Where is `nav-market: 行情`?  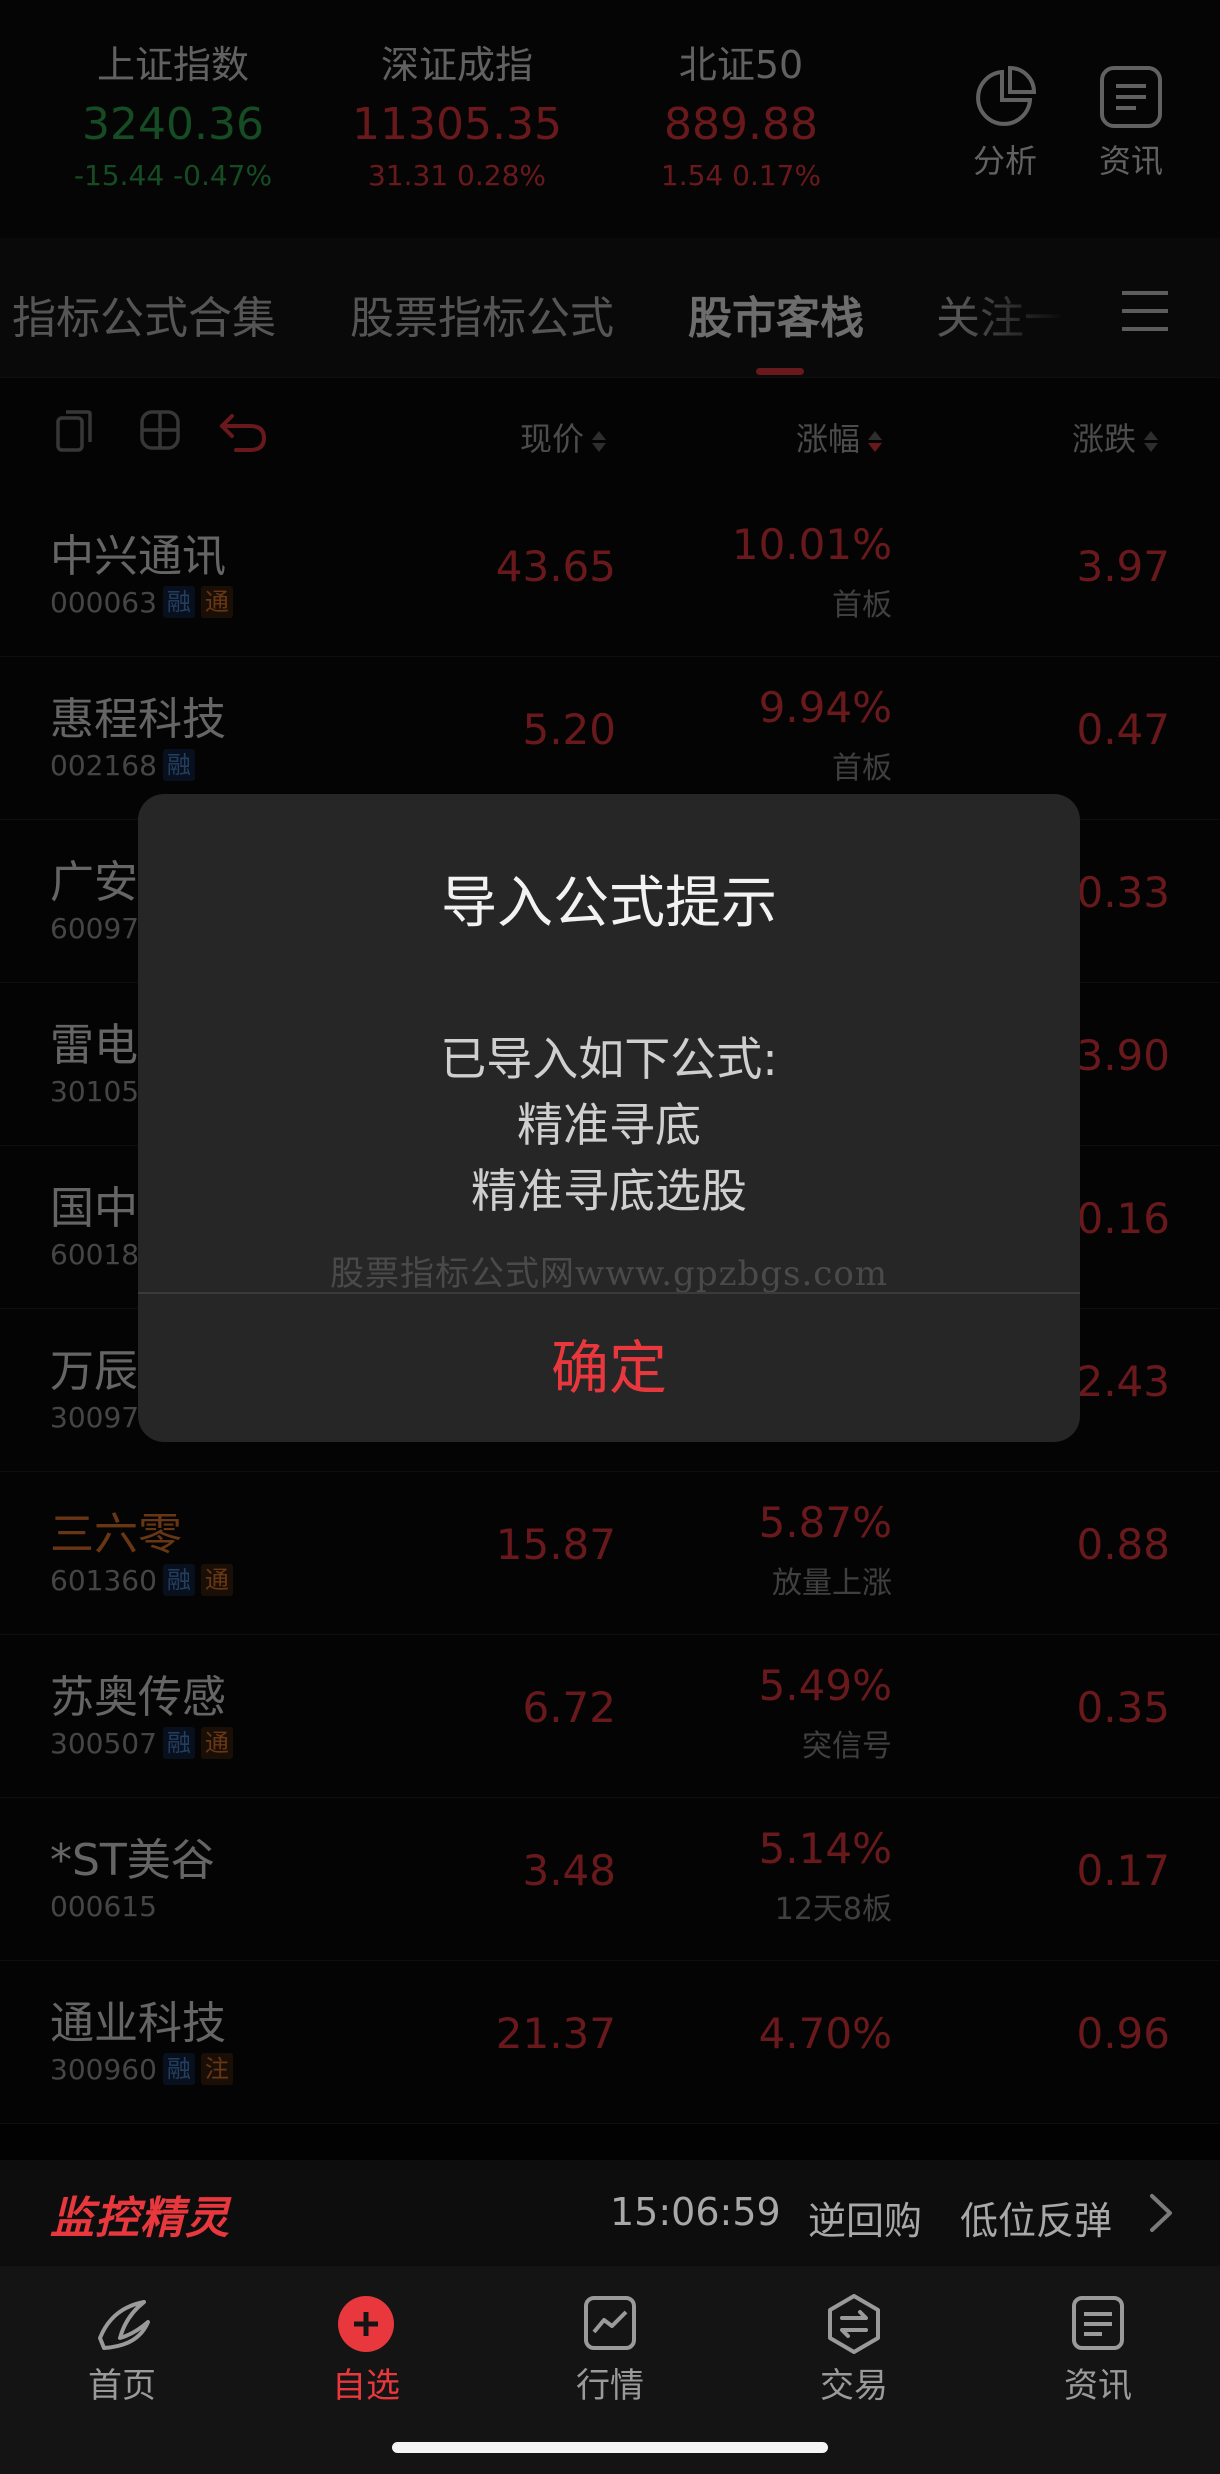
nav-market: 行情 is located at coordinates (610, 2350).